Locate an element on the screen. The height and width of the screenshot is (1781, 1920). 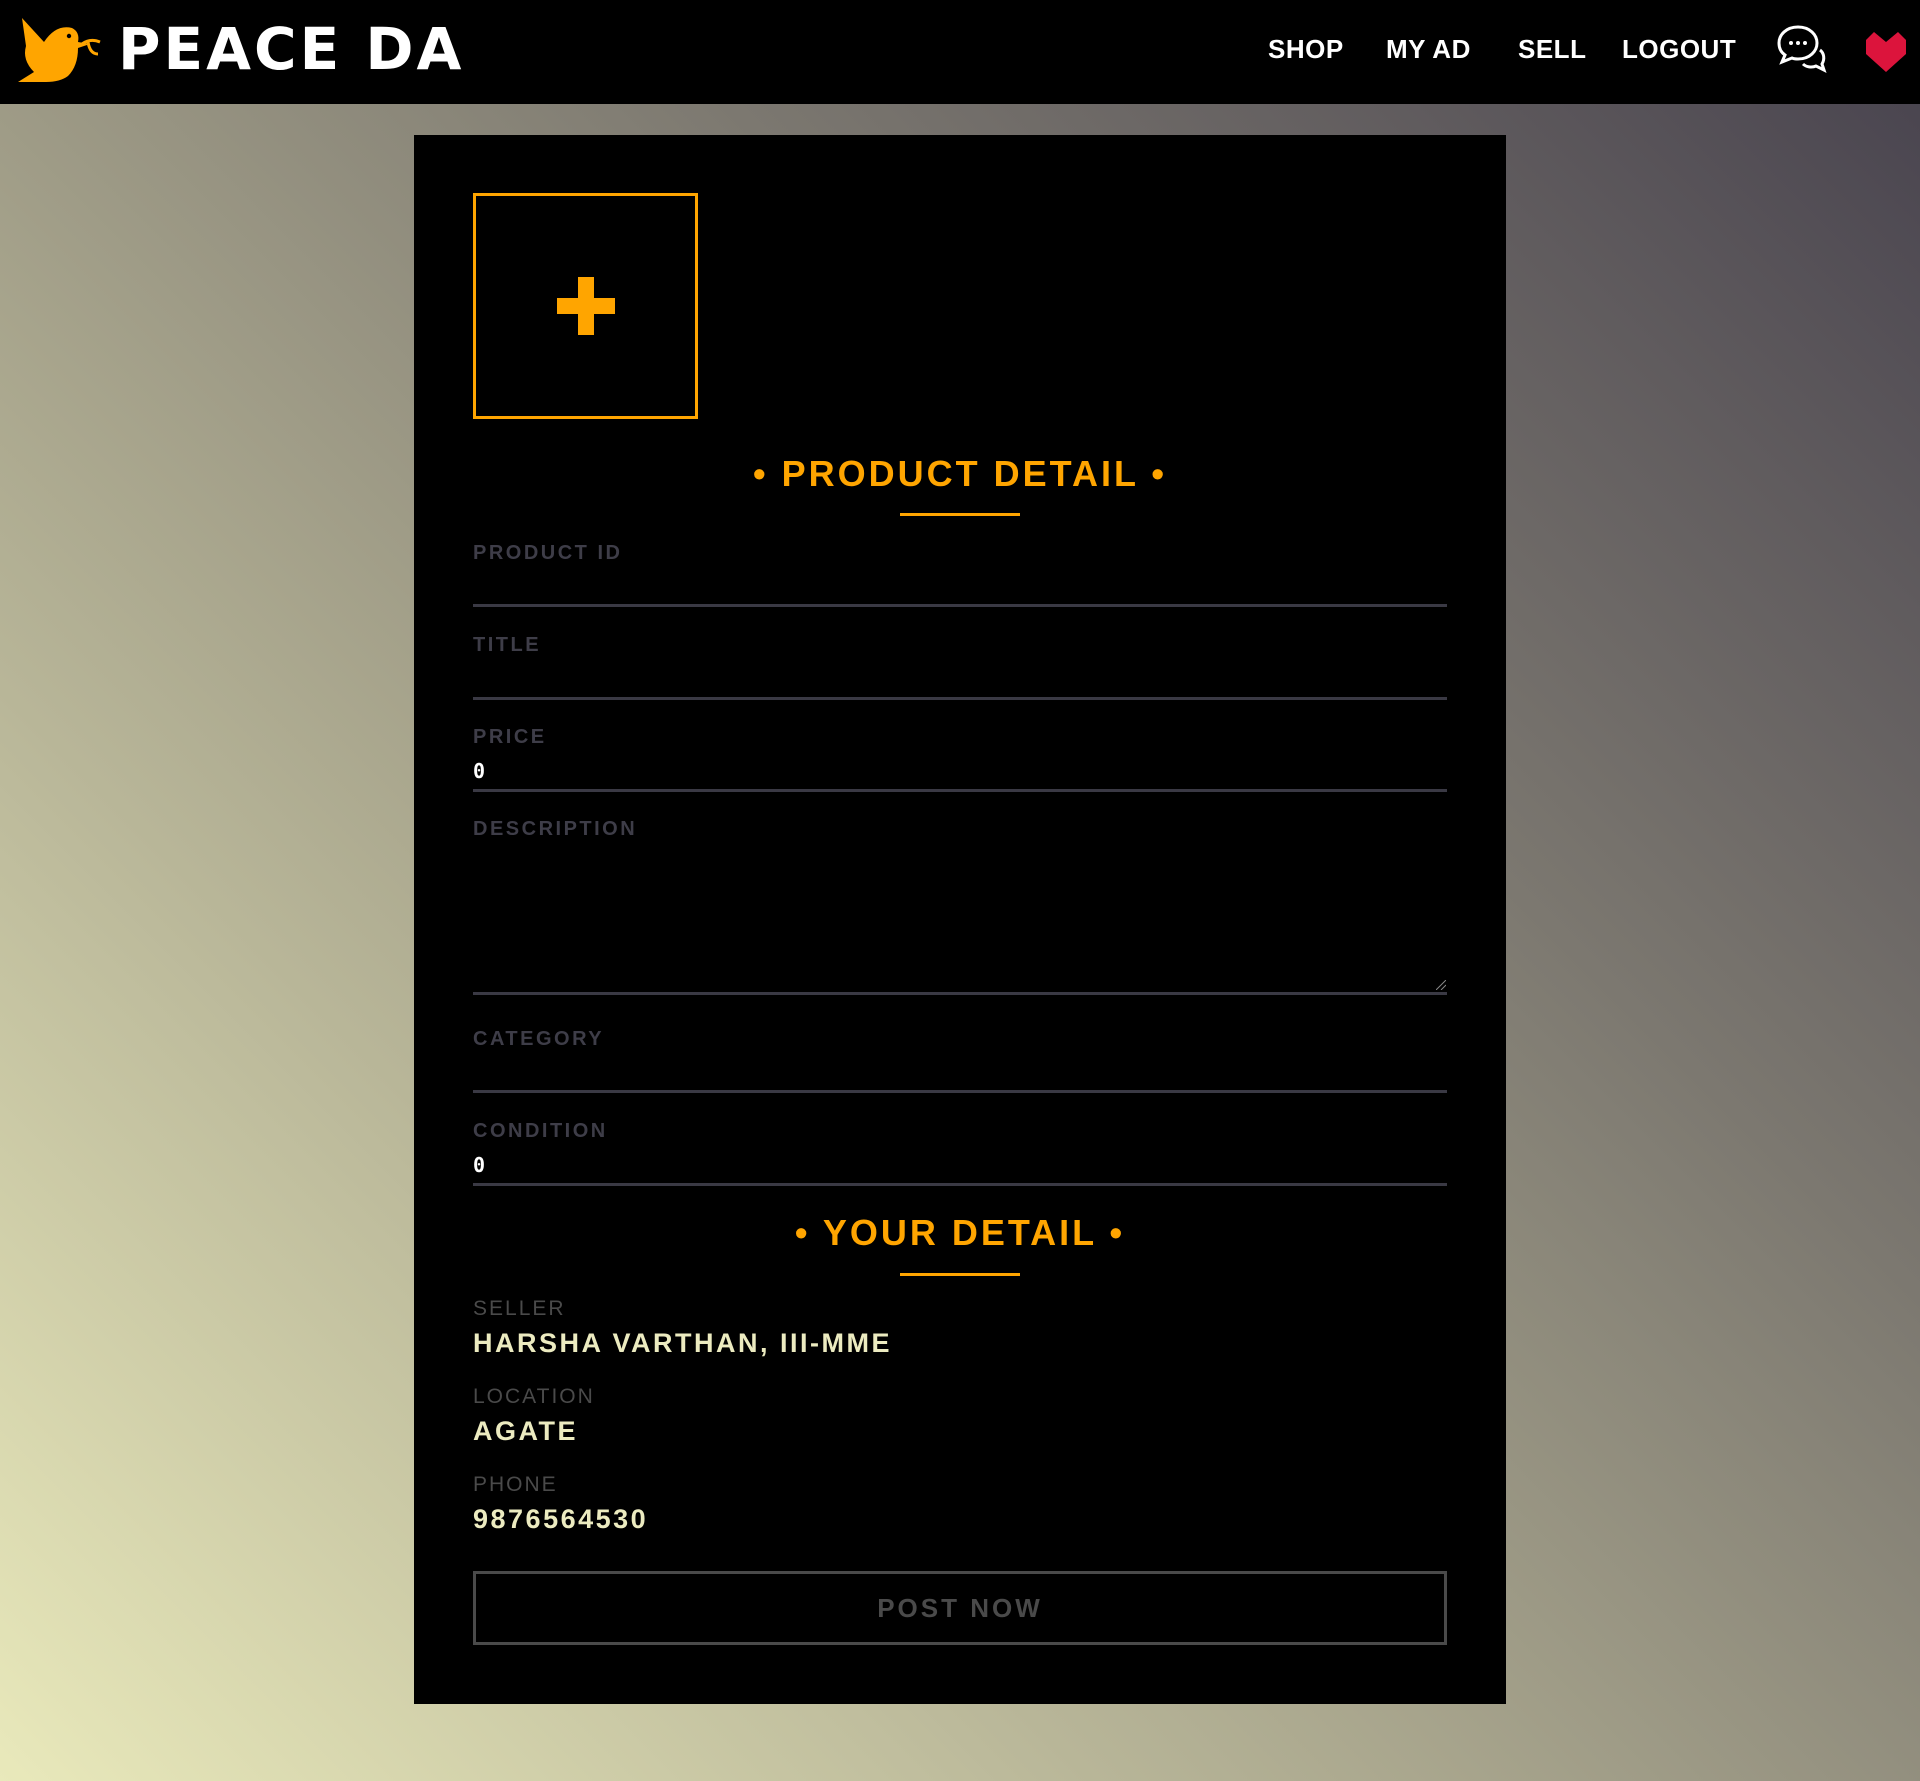
condition-input is located at coordinates (960, 1184).